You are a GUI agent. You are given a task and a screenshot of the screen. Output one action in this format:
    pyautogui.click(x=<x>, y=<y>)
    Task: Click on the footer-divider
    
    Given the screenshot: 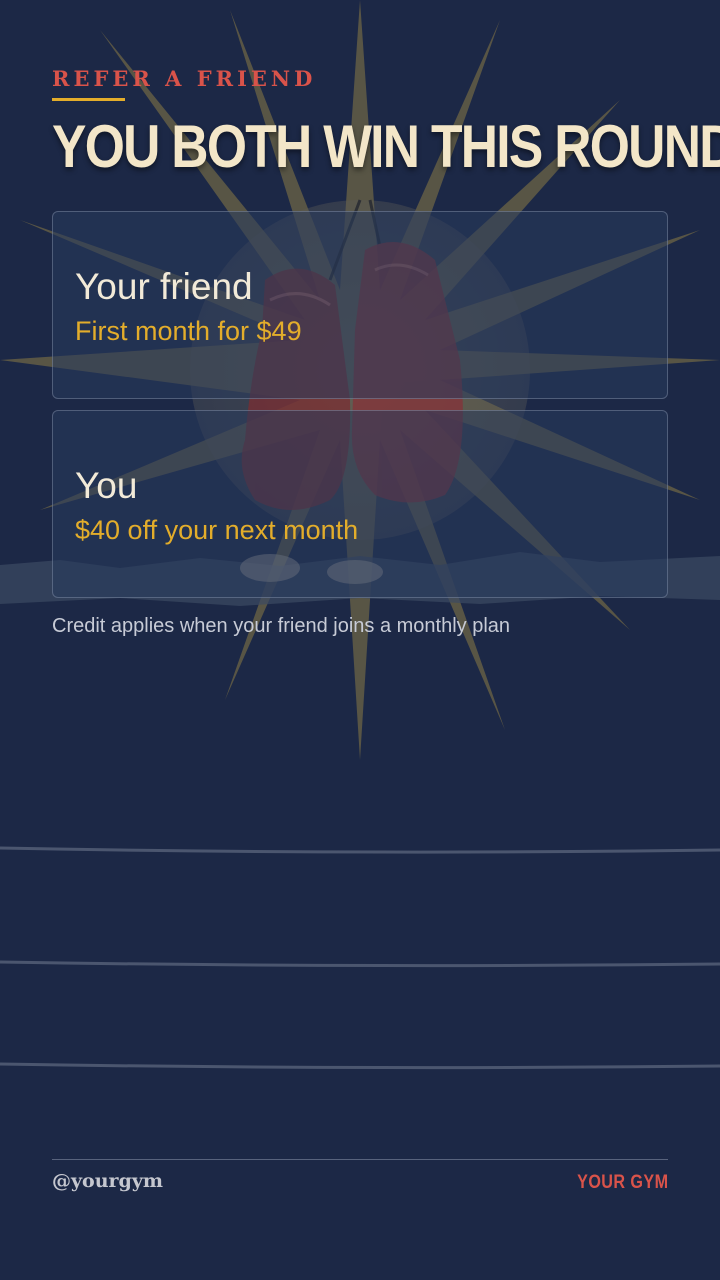 What is the action you would take?
    pyautogui.click(x=360, y=1159)
    